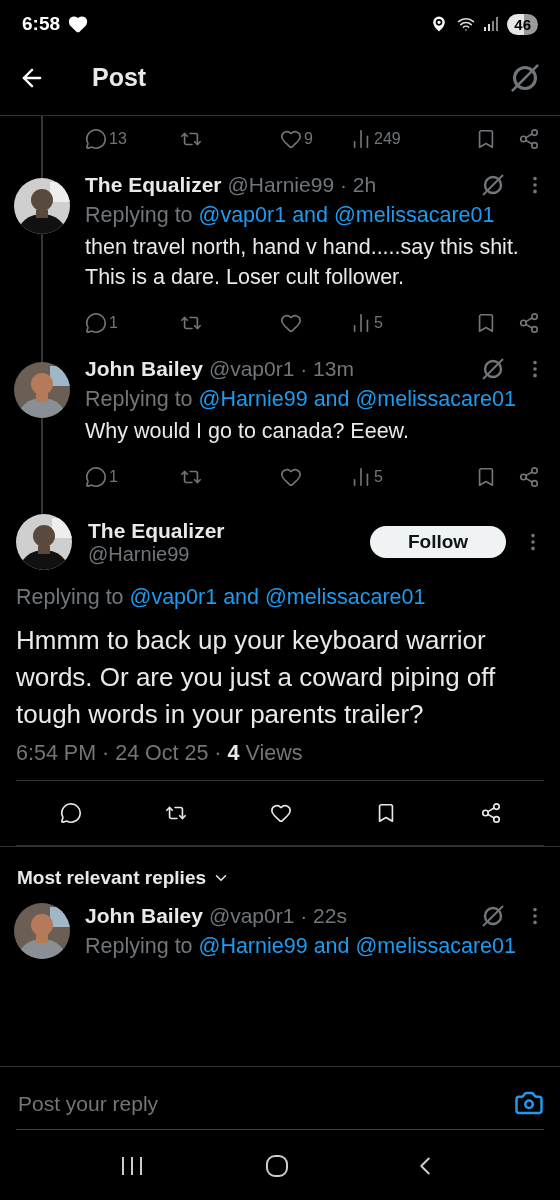 This screenshot has width=560, height=1200. What do you see at coordinates (265, 1099) in the screenshot?
I see `reply-field: Post your reply` at bounding box center [265, 1099].